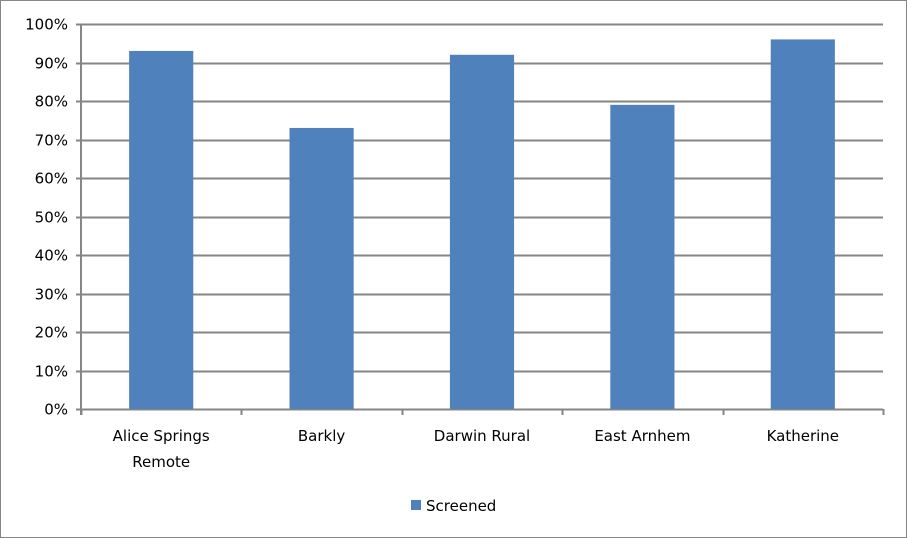 This screenshot has height=538, width=907. Describe the element at coordinates (51, 179) in the screenshot. I see `y-tick-label: 60%` at that location.